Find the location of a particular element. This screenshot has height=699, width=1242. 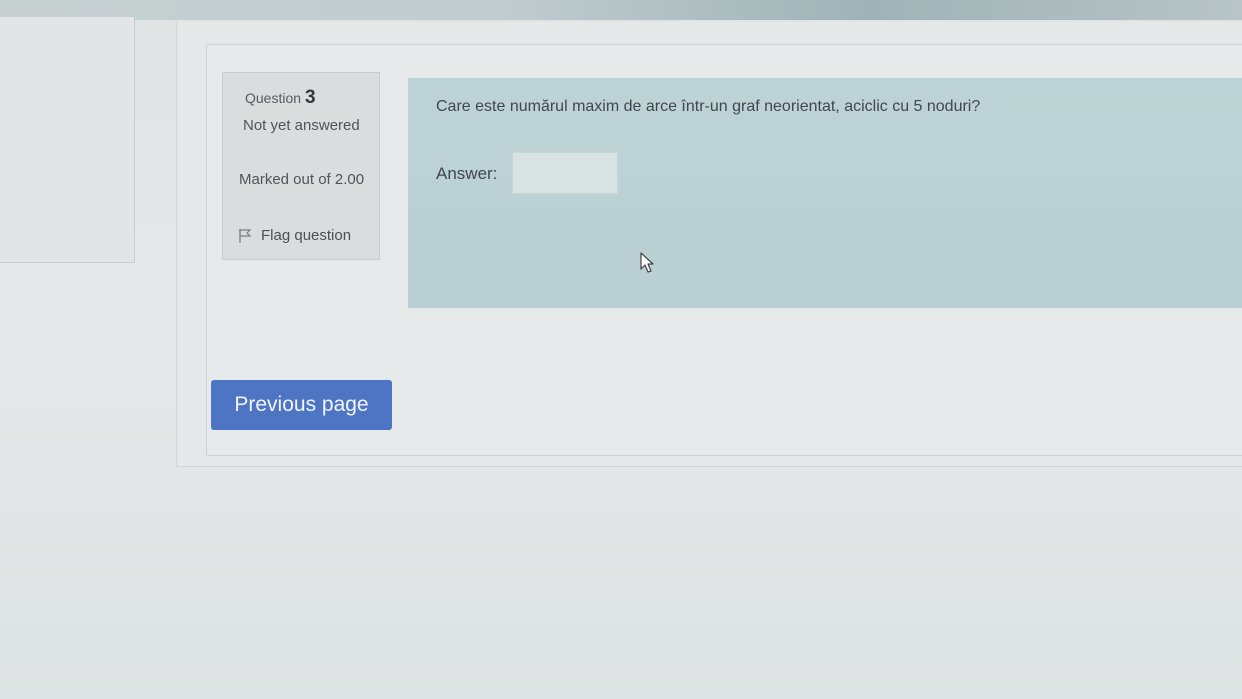

question-state: Not yet answered is located at coordinates (301, 125).